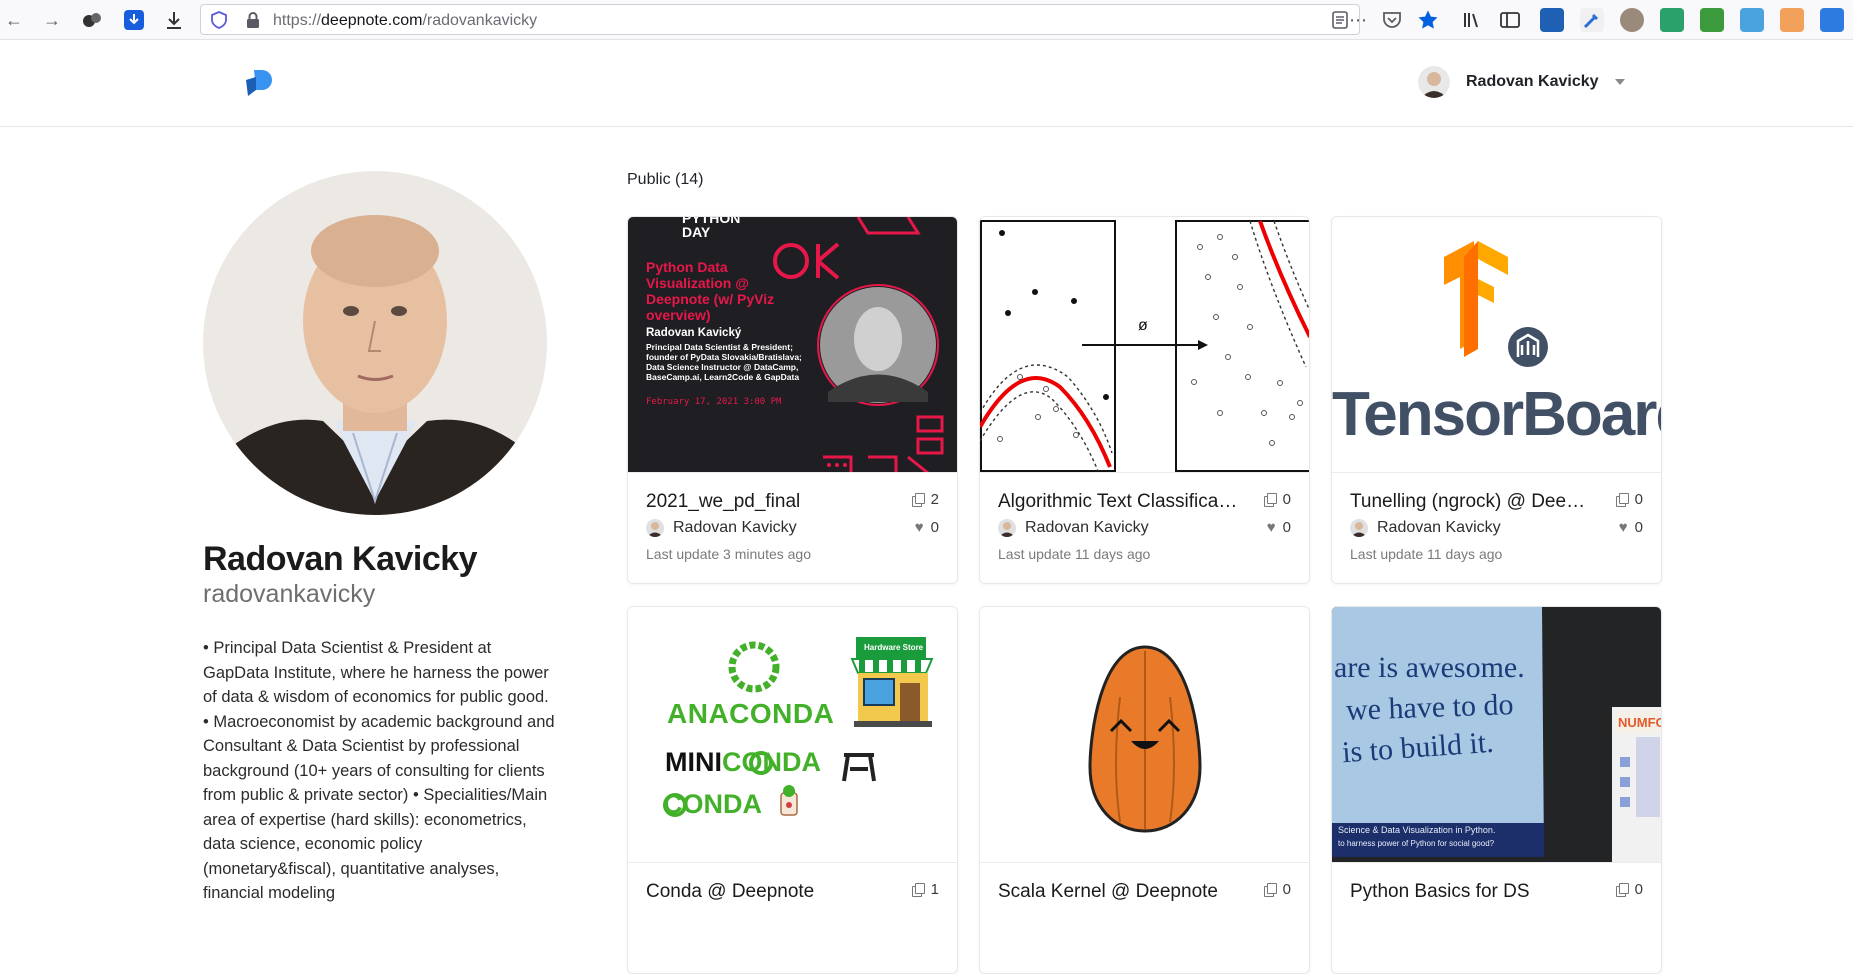 Image resolution: width=1853 pixels, height=974 pixels. What do you see at coordinates (1470, 502) in the screenshot?
I see `project-title: Tunelling (ngrock) @ Deepnote` at bounding box center [1470, 502].